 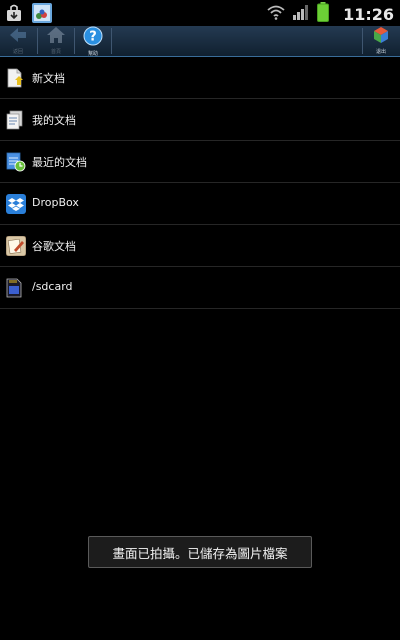 What do you see at coordinates (276, 14) in the screenshot?
I see `wifi-icon` at bounding box center [276, 14].